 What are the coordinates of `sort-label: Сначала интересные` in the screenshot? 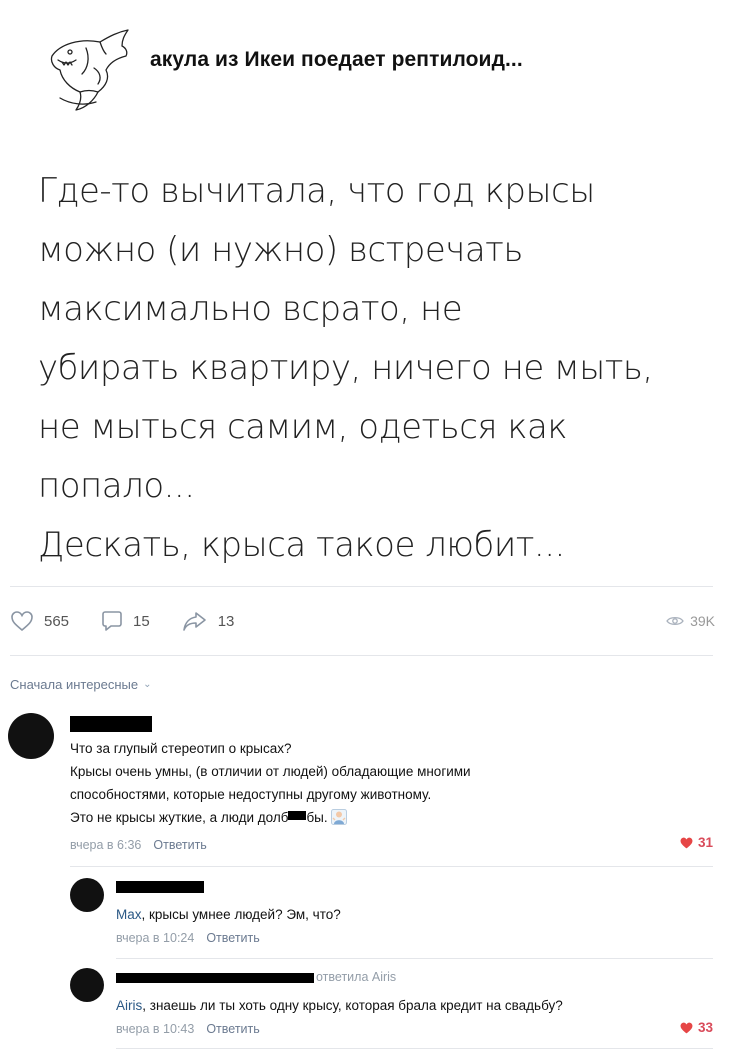 It's located at (74, 684).